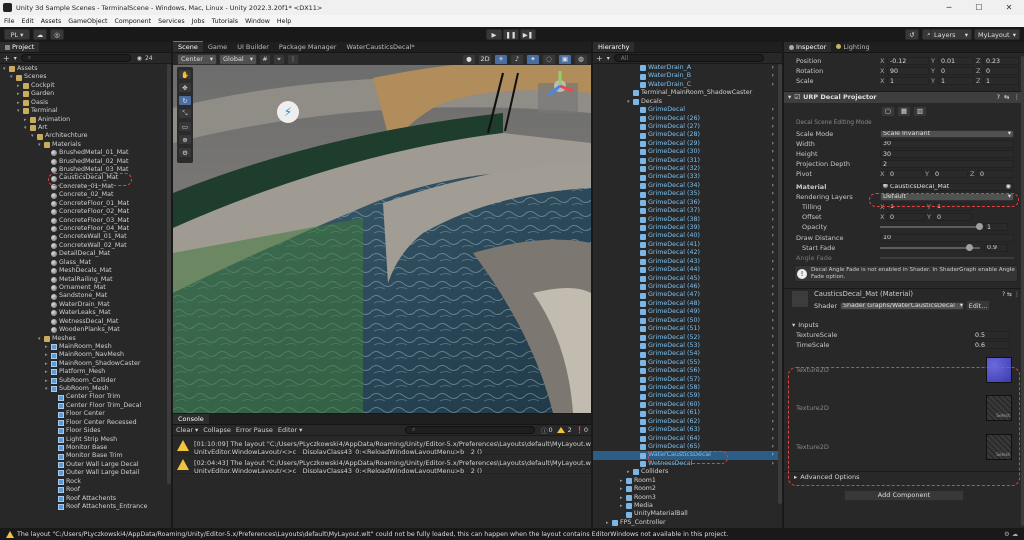  Describe the element at coordinates (85, 490) in the screenshot. I see `project-item: Roof` at that location.